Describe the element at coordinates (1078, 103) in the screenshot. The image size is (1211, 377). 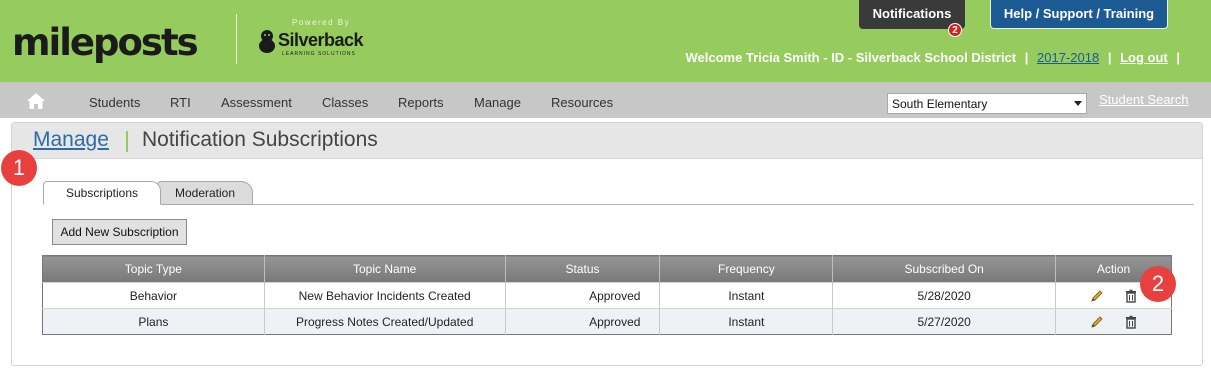
I see `dropdown-arrow-icon` at that location.